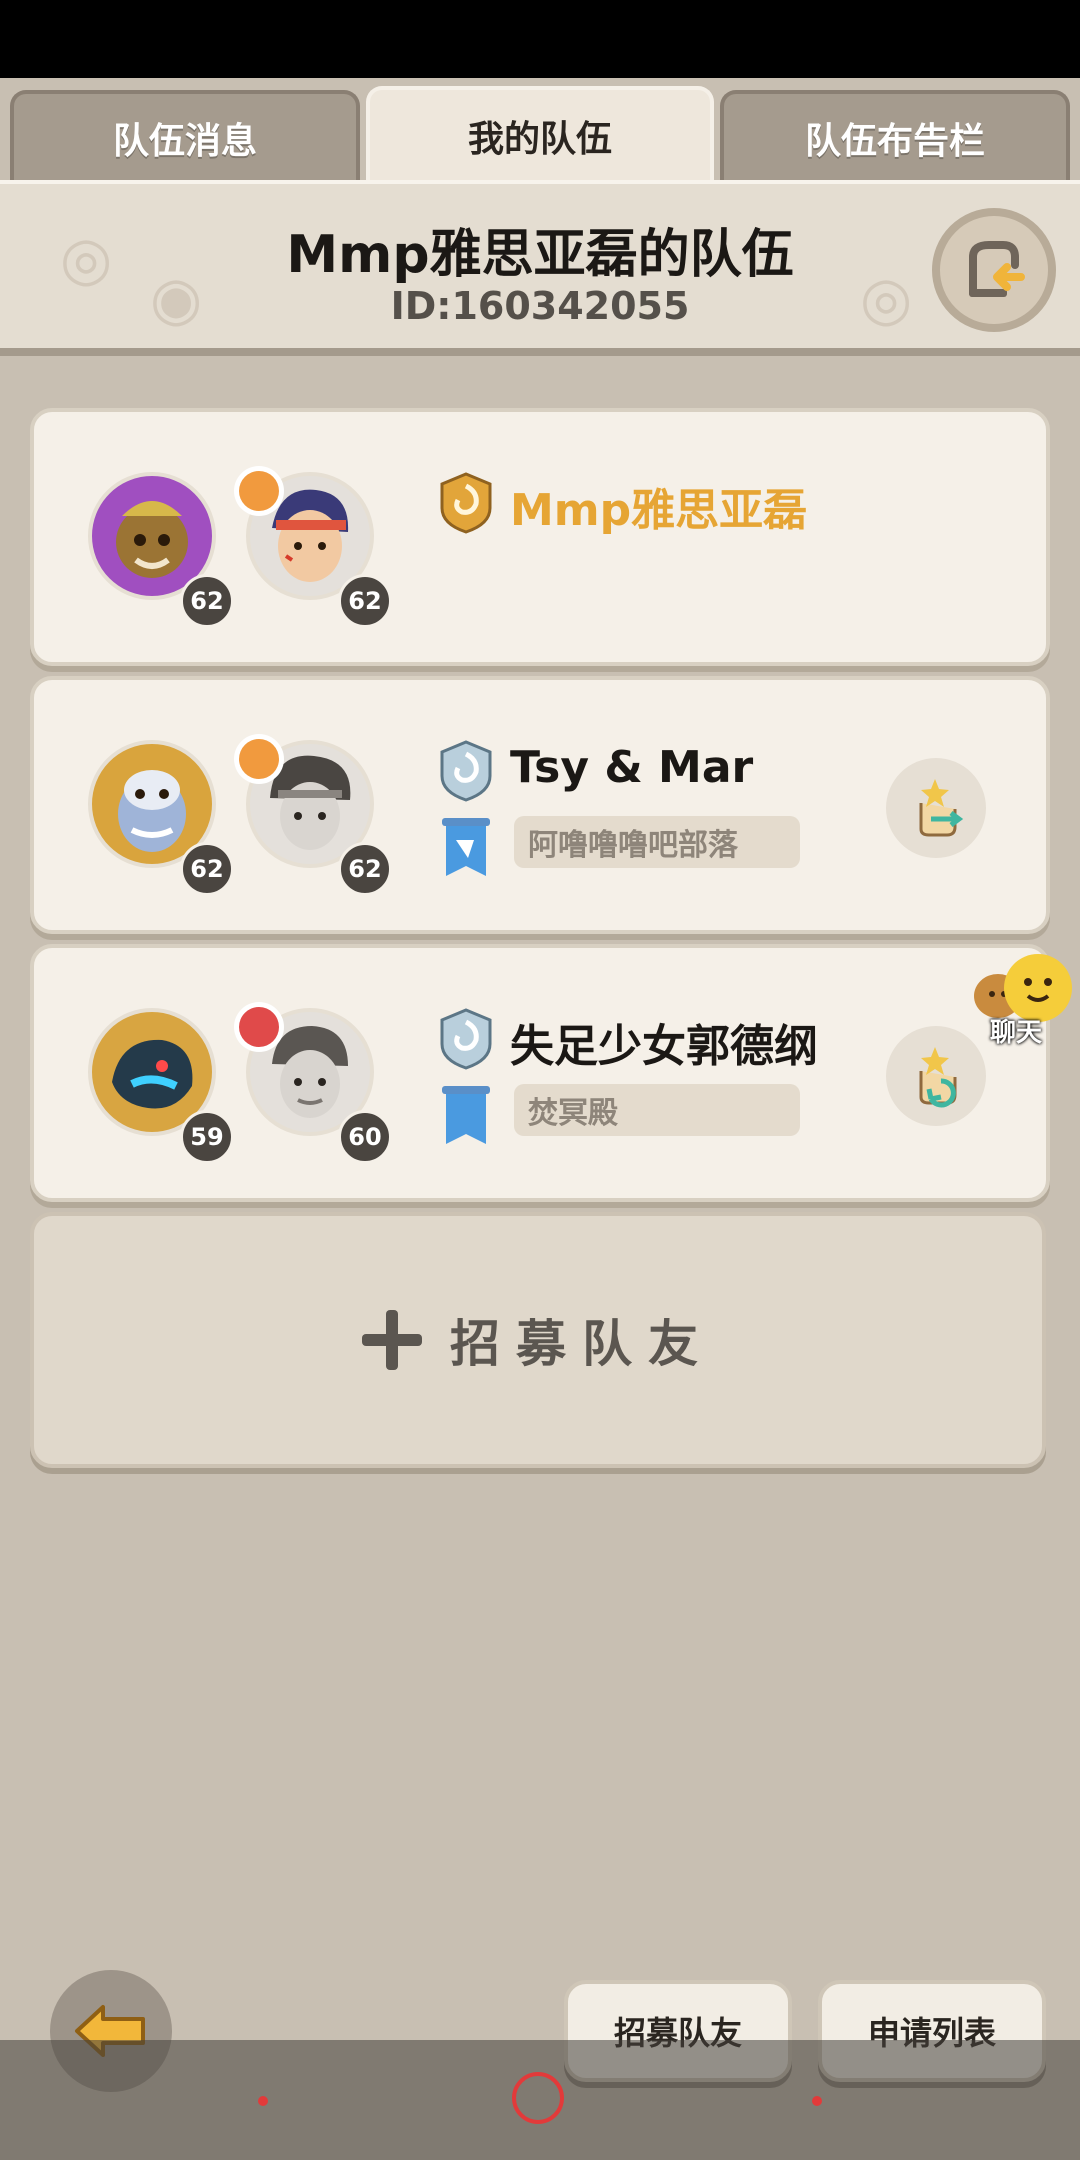 The width and height of the screenshot is (1080, 2160). Describe the element at coordinates (540, 255) in the screenshot. I see `team-title: Mmp雅思亚磊的队伍` at that location.